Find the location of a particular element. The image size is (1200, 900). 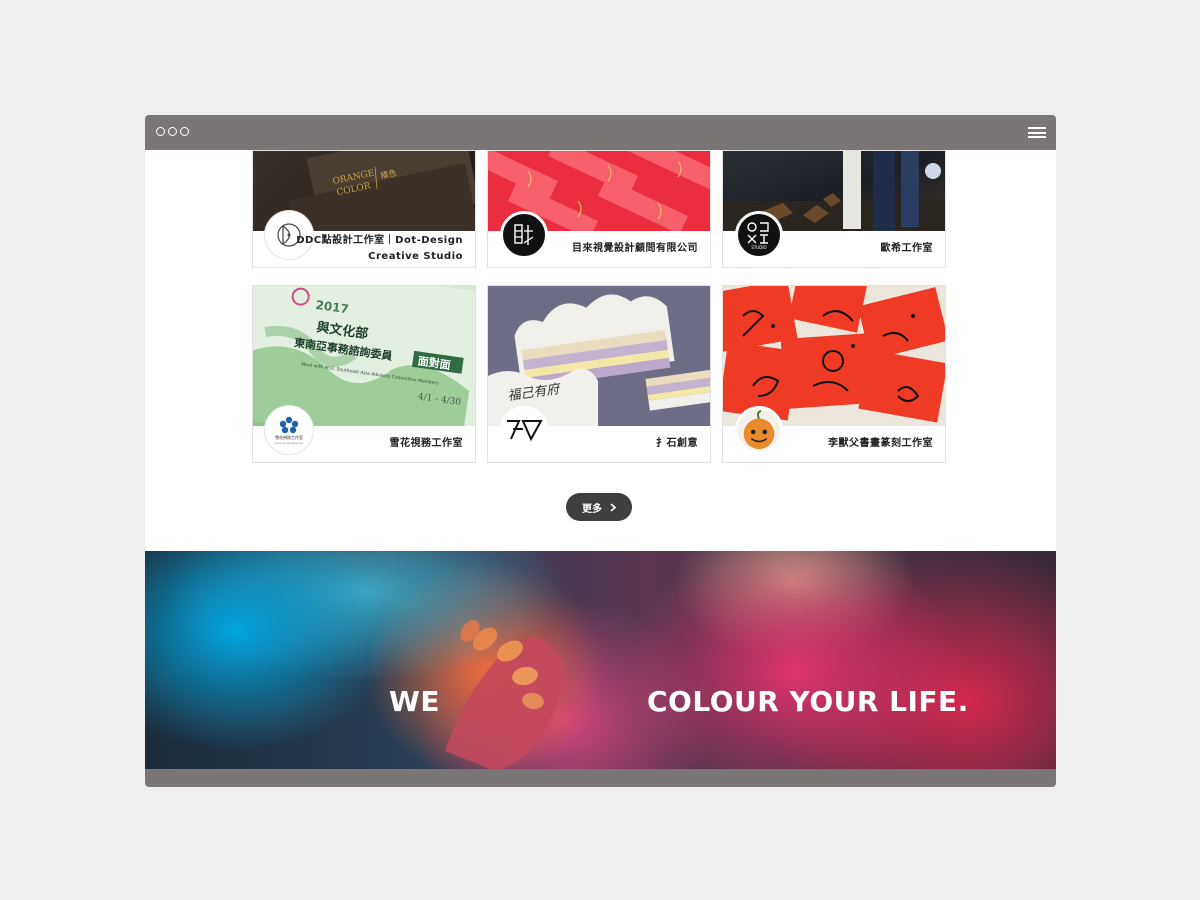

banner-text-right: COLOUR YOUR LIFE. is located at coordinates (808, 701).